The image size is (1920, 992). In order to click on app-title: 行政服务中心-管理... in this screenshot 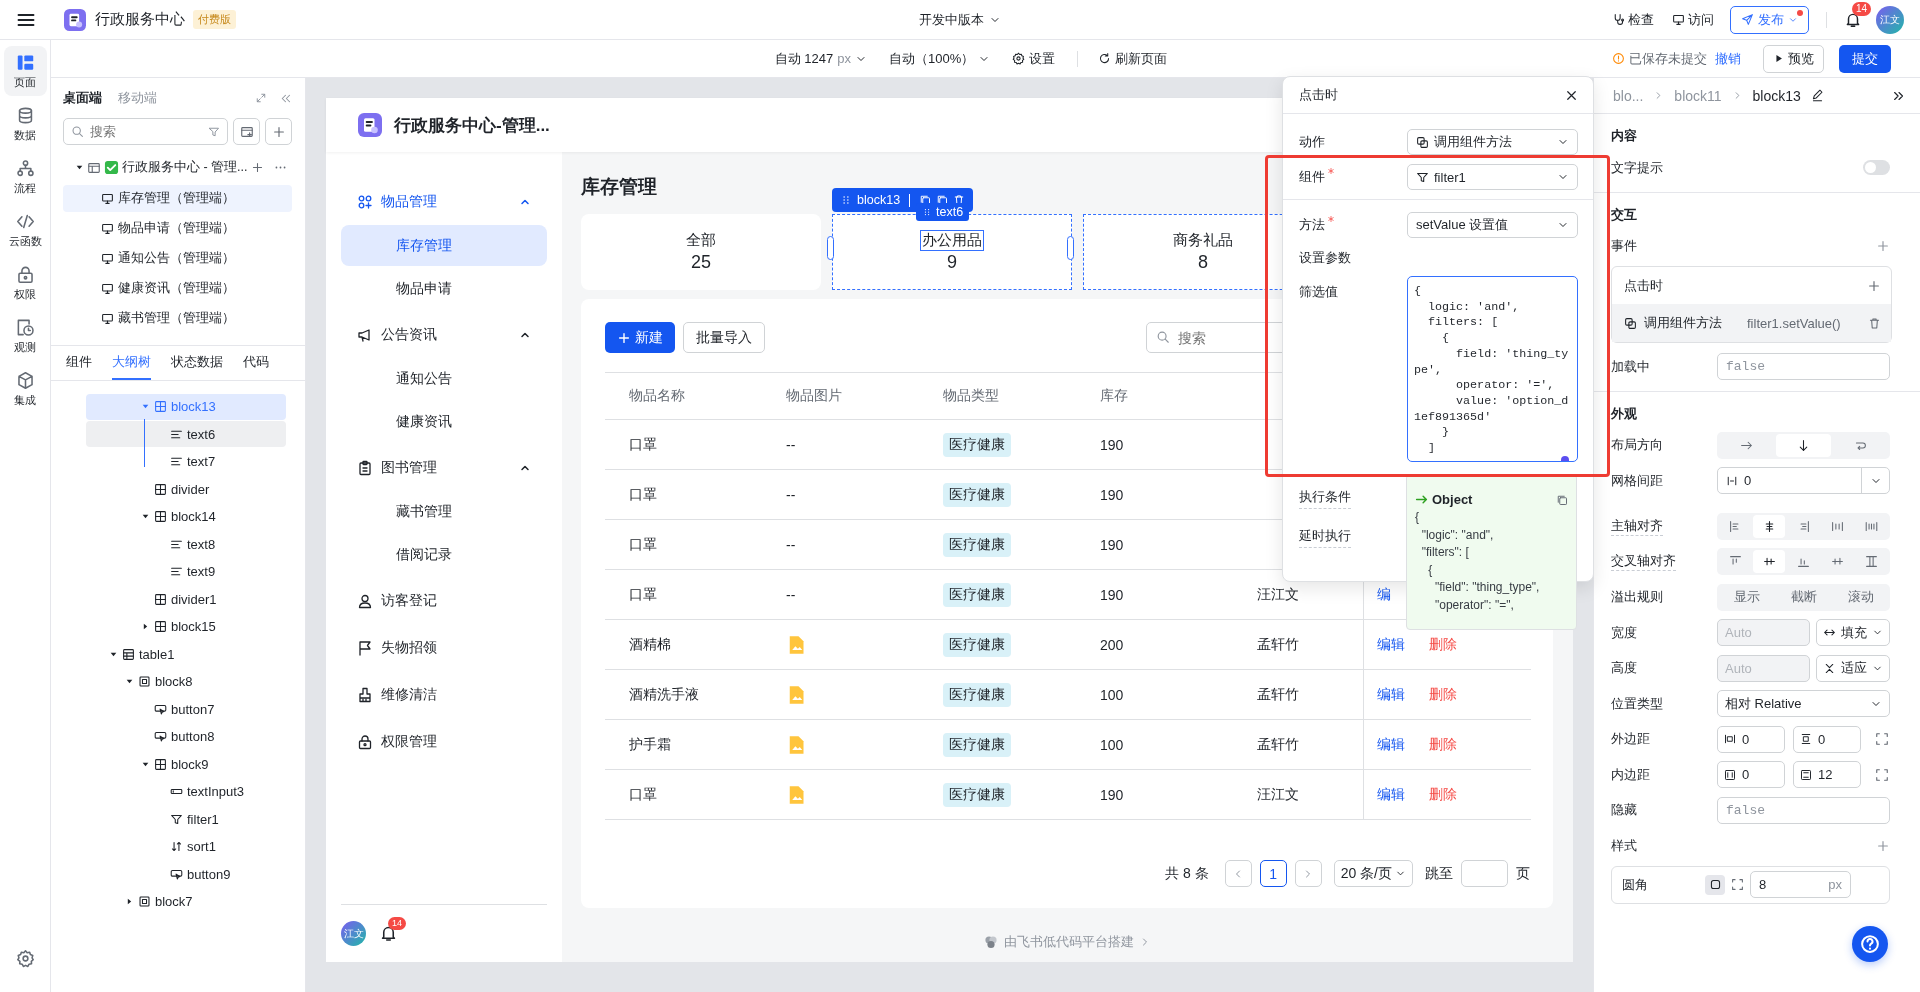, I will do `click(472, 125)`.